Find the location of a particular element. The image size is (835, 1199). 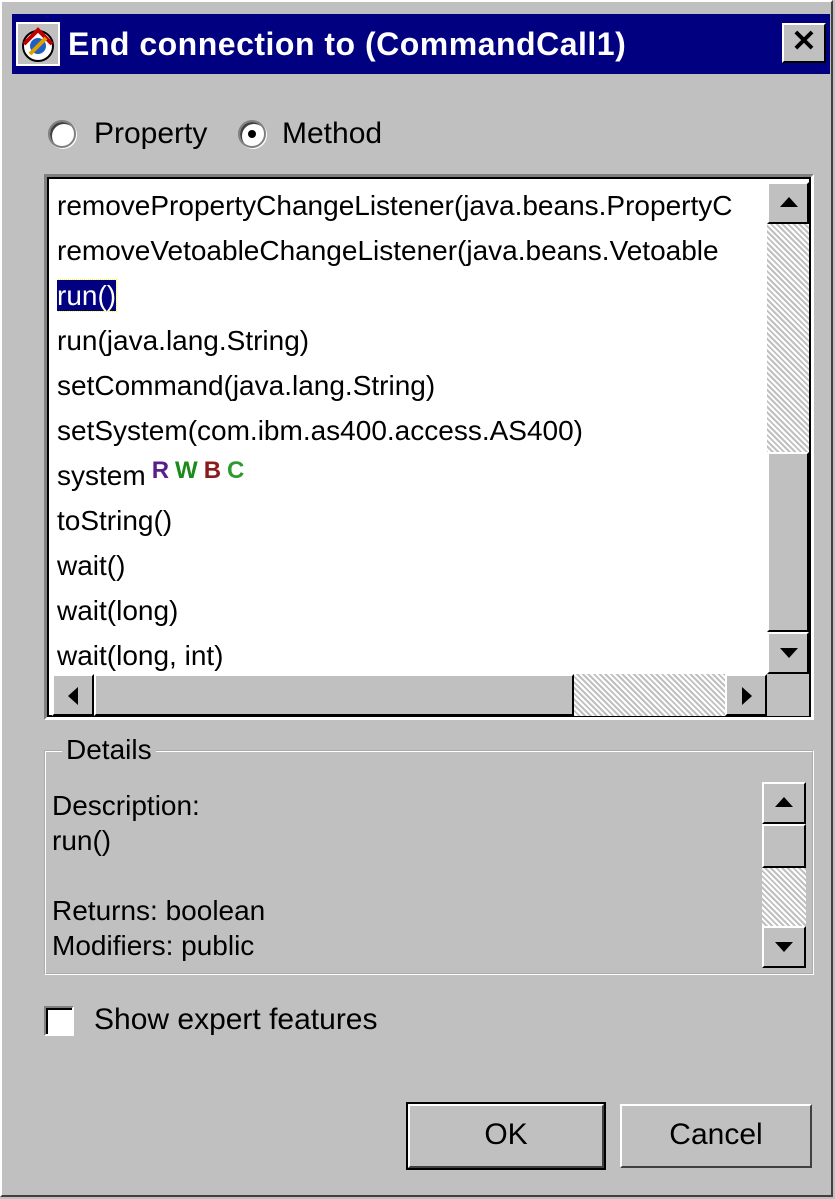

list-item: system R W B C is located at coordinates (407, 475).